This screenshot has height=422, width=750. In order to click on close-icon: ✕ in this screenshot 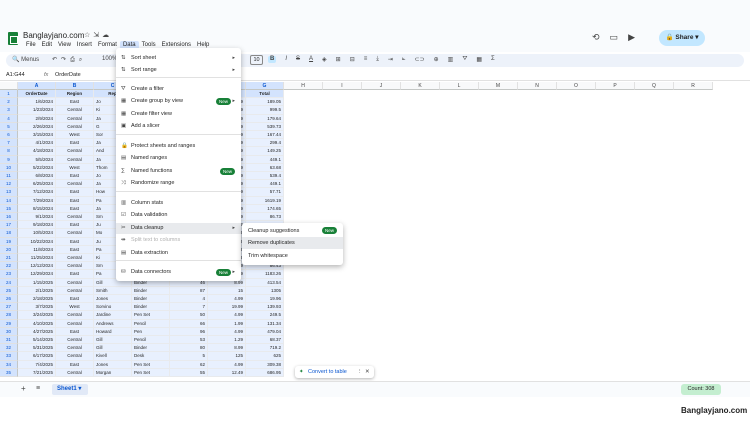, I will do `click(367, 372)`.